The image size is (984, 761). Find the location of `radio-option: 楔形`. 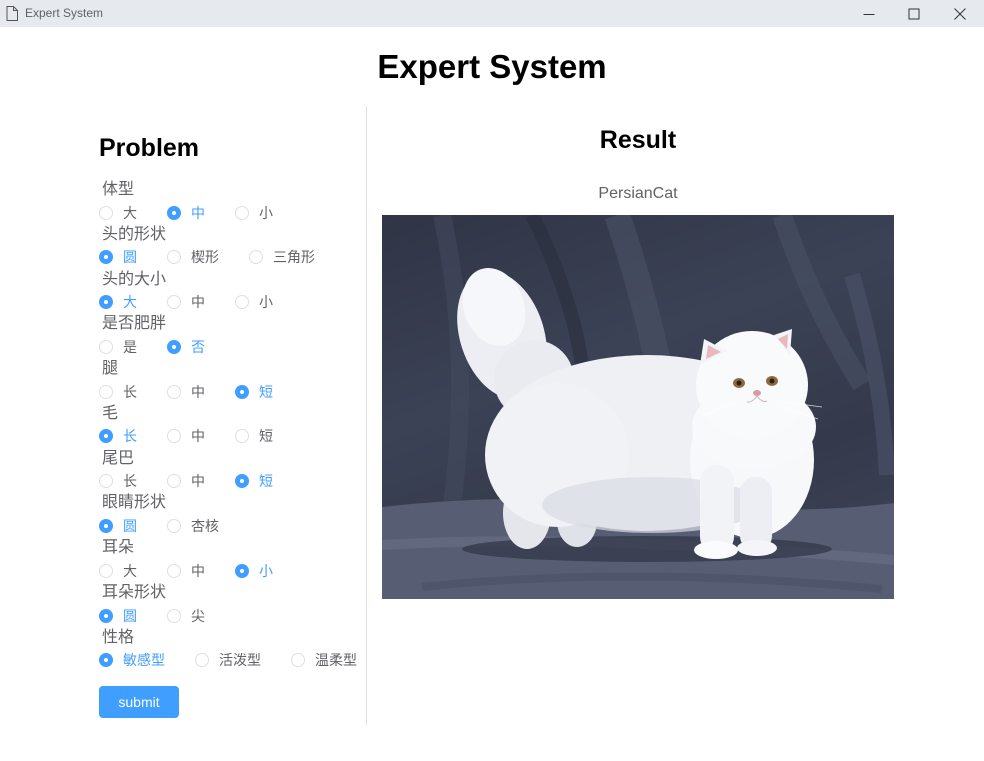

radio-option: 楔形 is located at coordinates (193, 257).